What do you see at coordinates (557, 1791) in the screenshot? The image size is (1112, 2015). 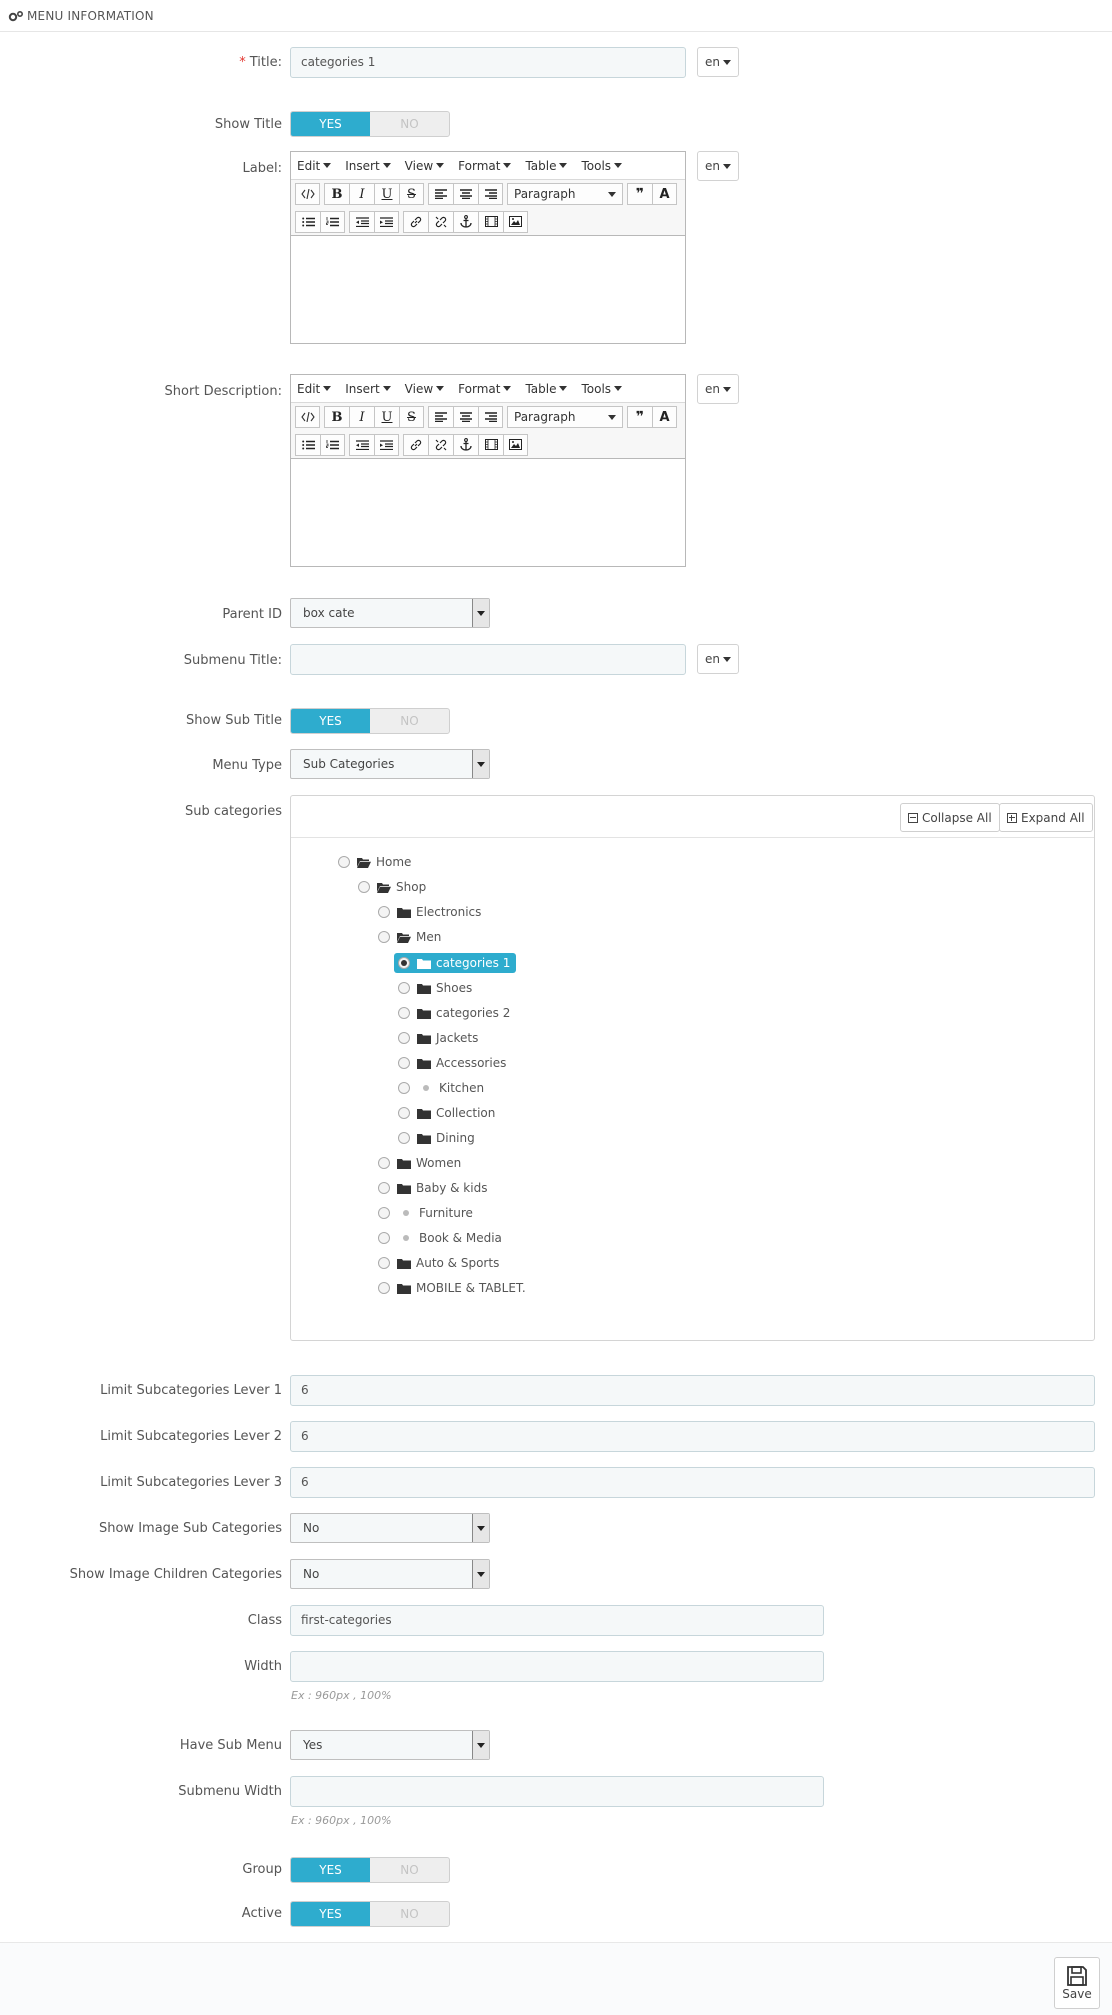 I see `submenu-width-input` at bounding box center [557, 1791].